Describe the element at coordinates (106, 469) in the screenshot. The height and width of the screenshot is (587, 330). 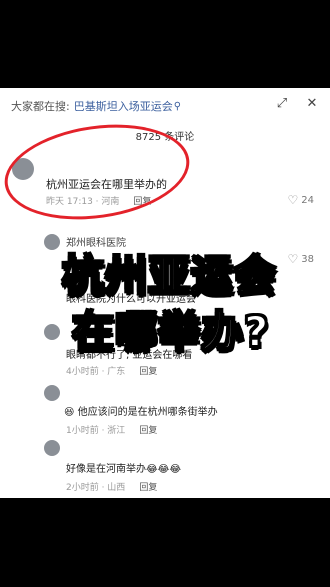
I see `comment-text-body: 好像是在河南举办` at that location.